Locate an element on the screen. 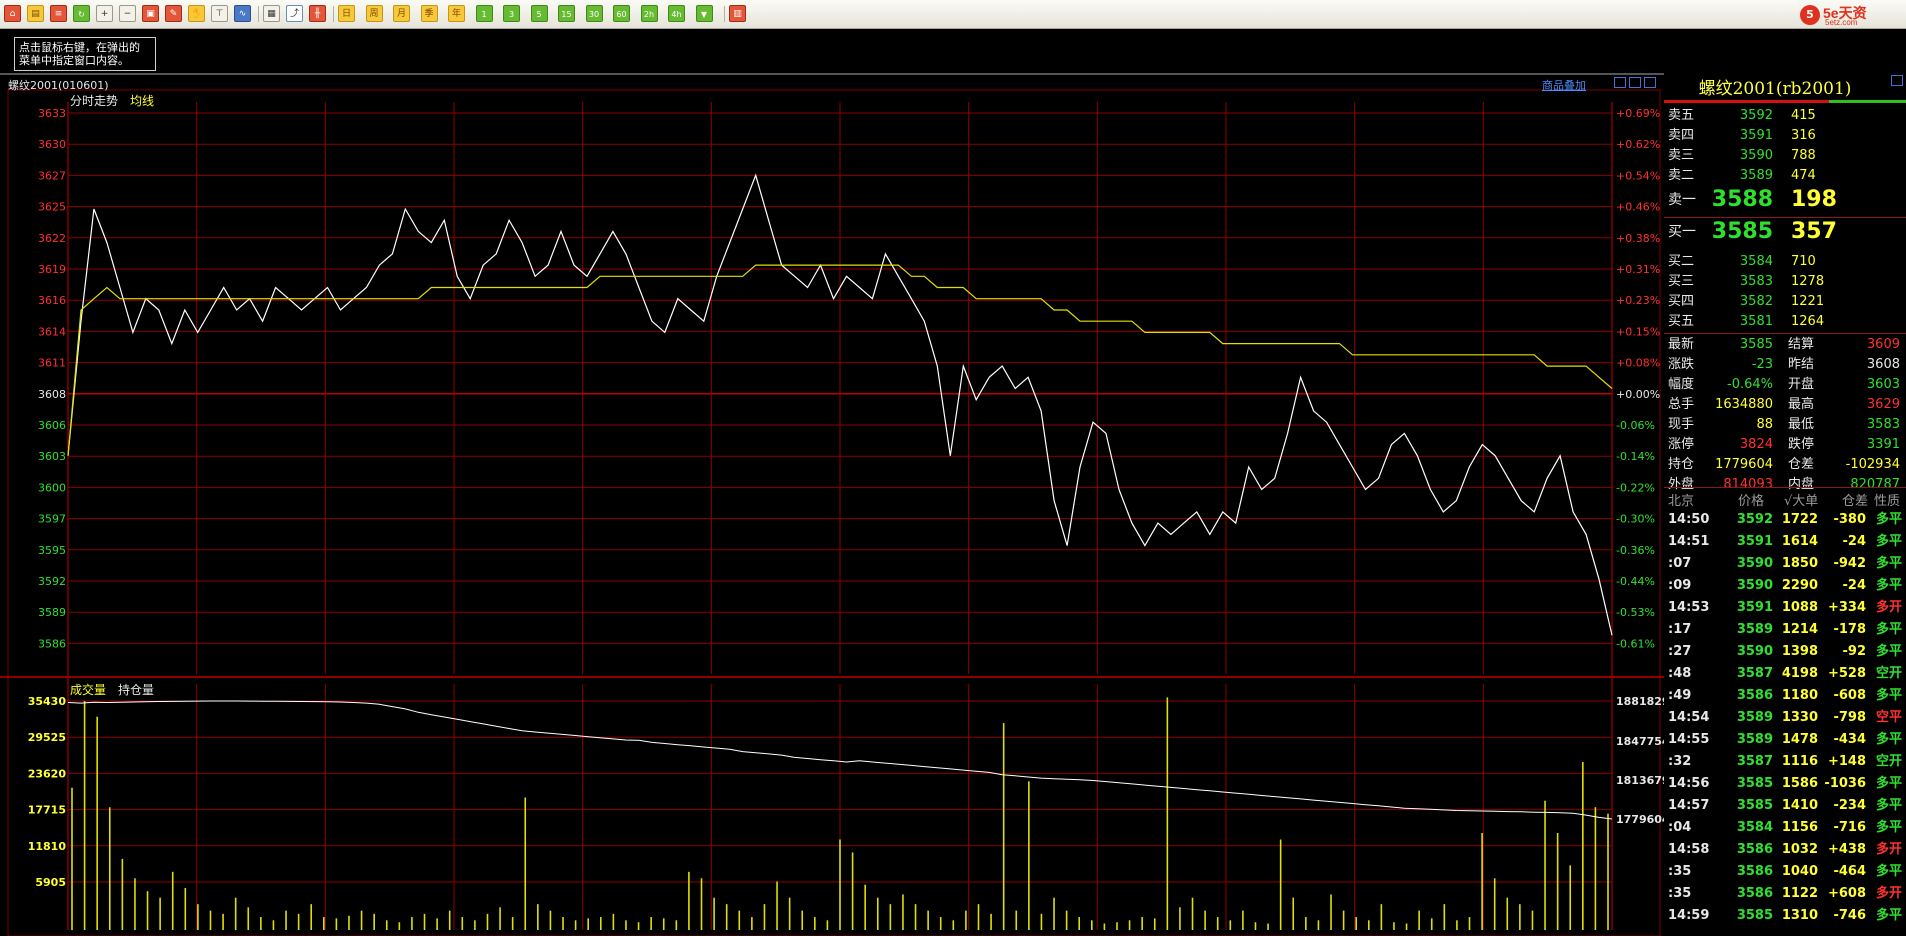 This screenshot has height=936, width=1906. chart-title: 螺纹2001(010601) is located at coordinates (58, 85).